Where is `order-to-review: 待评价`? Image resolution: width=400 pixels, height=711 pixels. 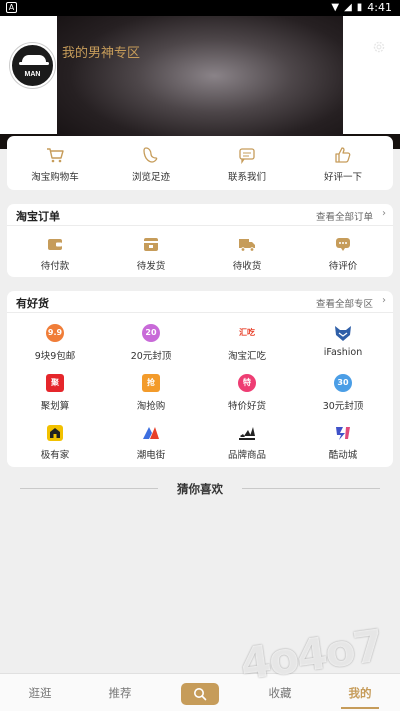 order-to-review: 待评价 is located at coordinates (343, 253).